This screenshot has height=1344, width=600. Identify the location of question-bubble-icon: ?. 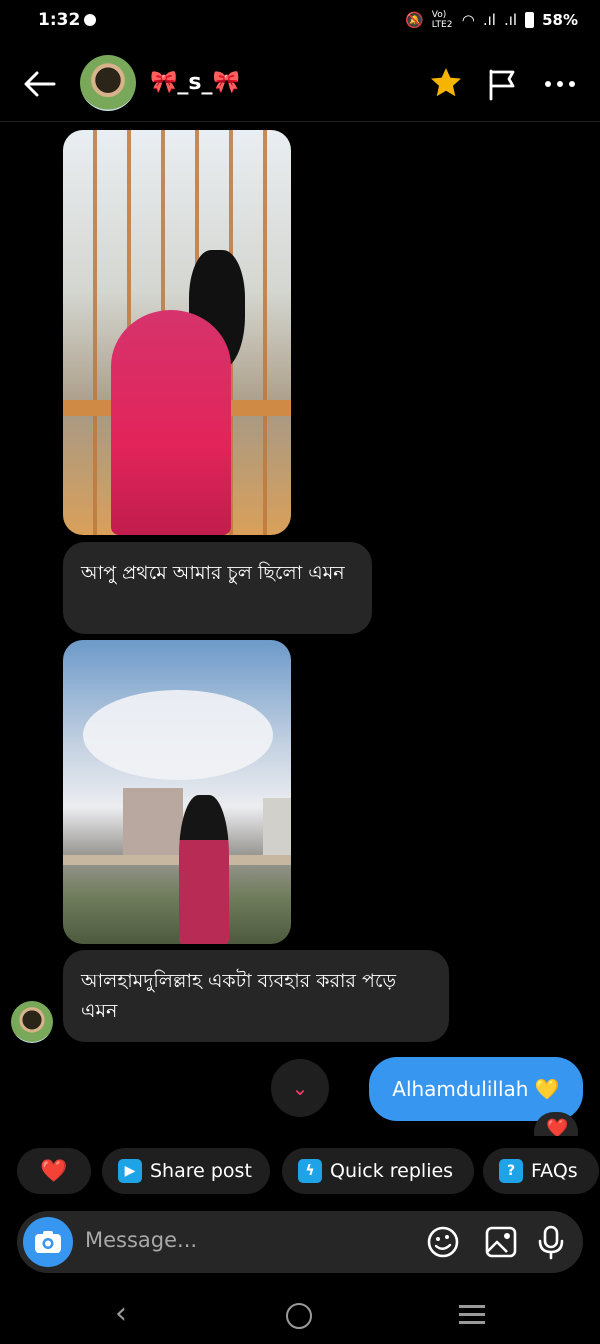
(511, 1171).